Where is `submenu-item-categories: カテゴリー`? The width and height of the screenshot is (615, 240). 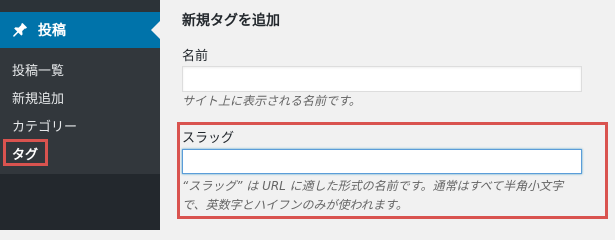 submenu-item-categories: カテゴリー is located at coordinates (80, 128).